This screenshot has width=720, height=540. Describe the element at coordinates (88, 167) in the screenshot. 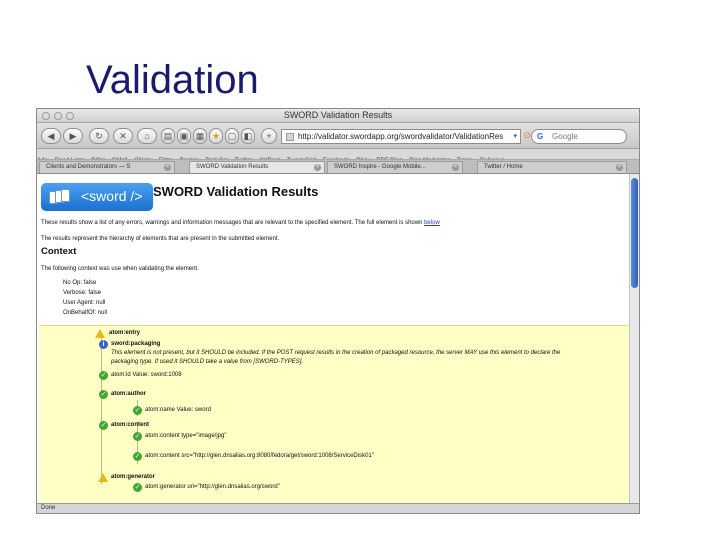

I see `tab-label: Clients and Demonstrators — S` at that location.